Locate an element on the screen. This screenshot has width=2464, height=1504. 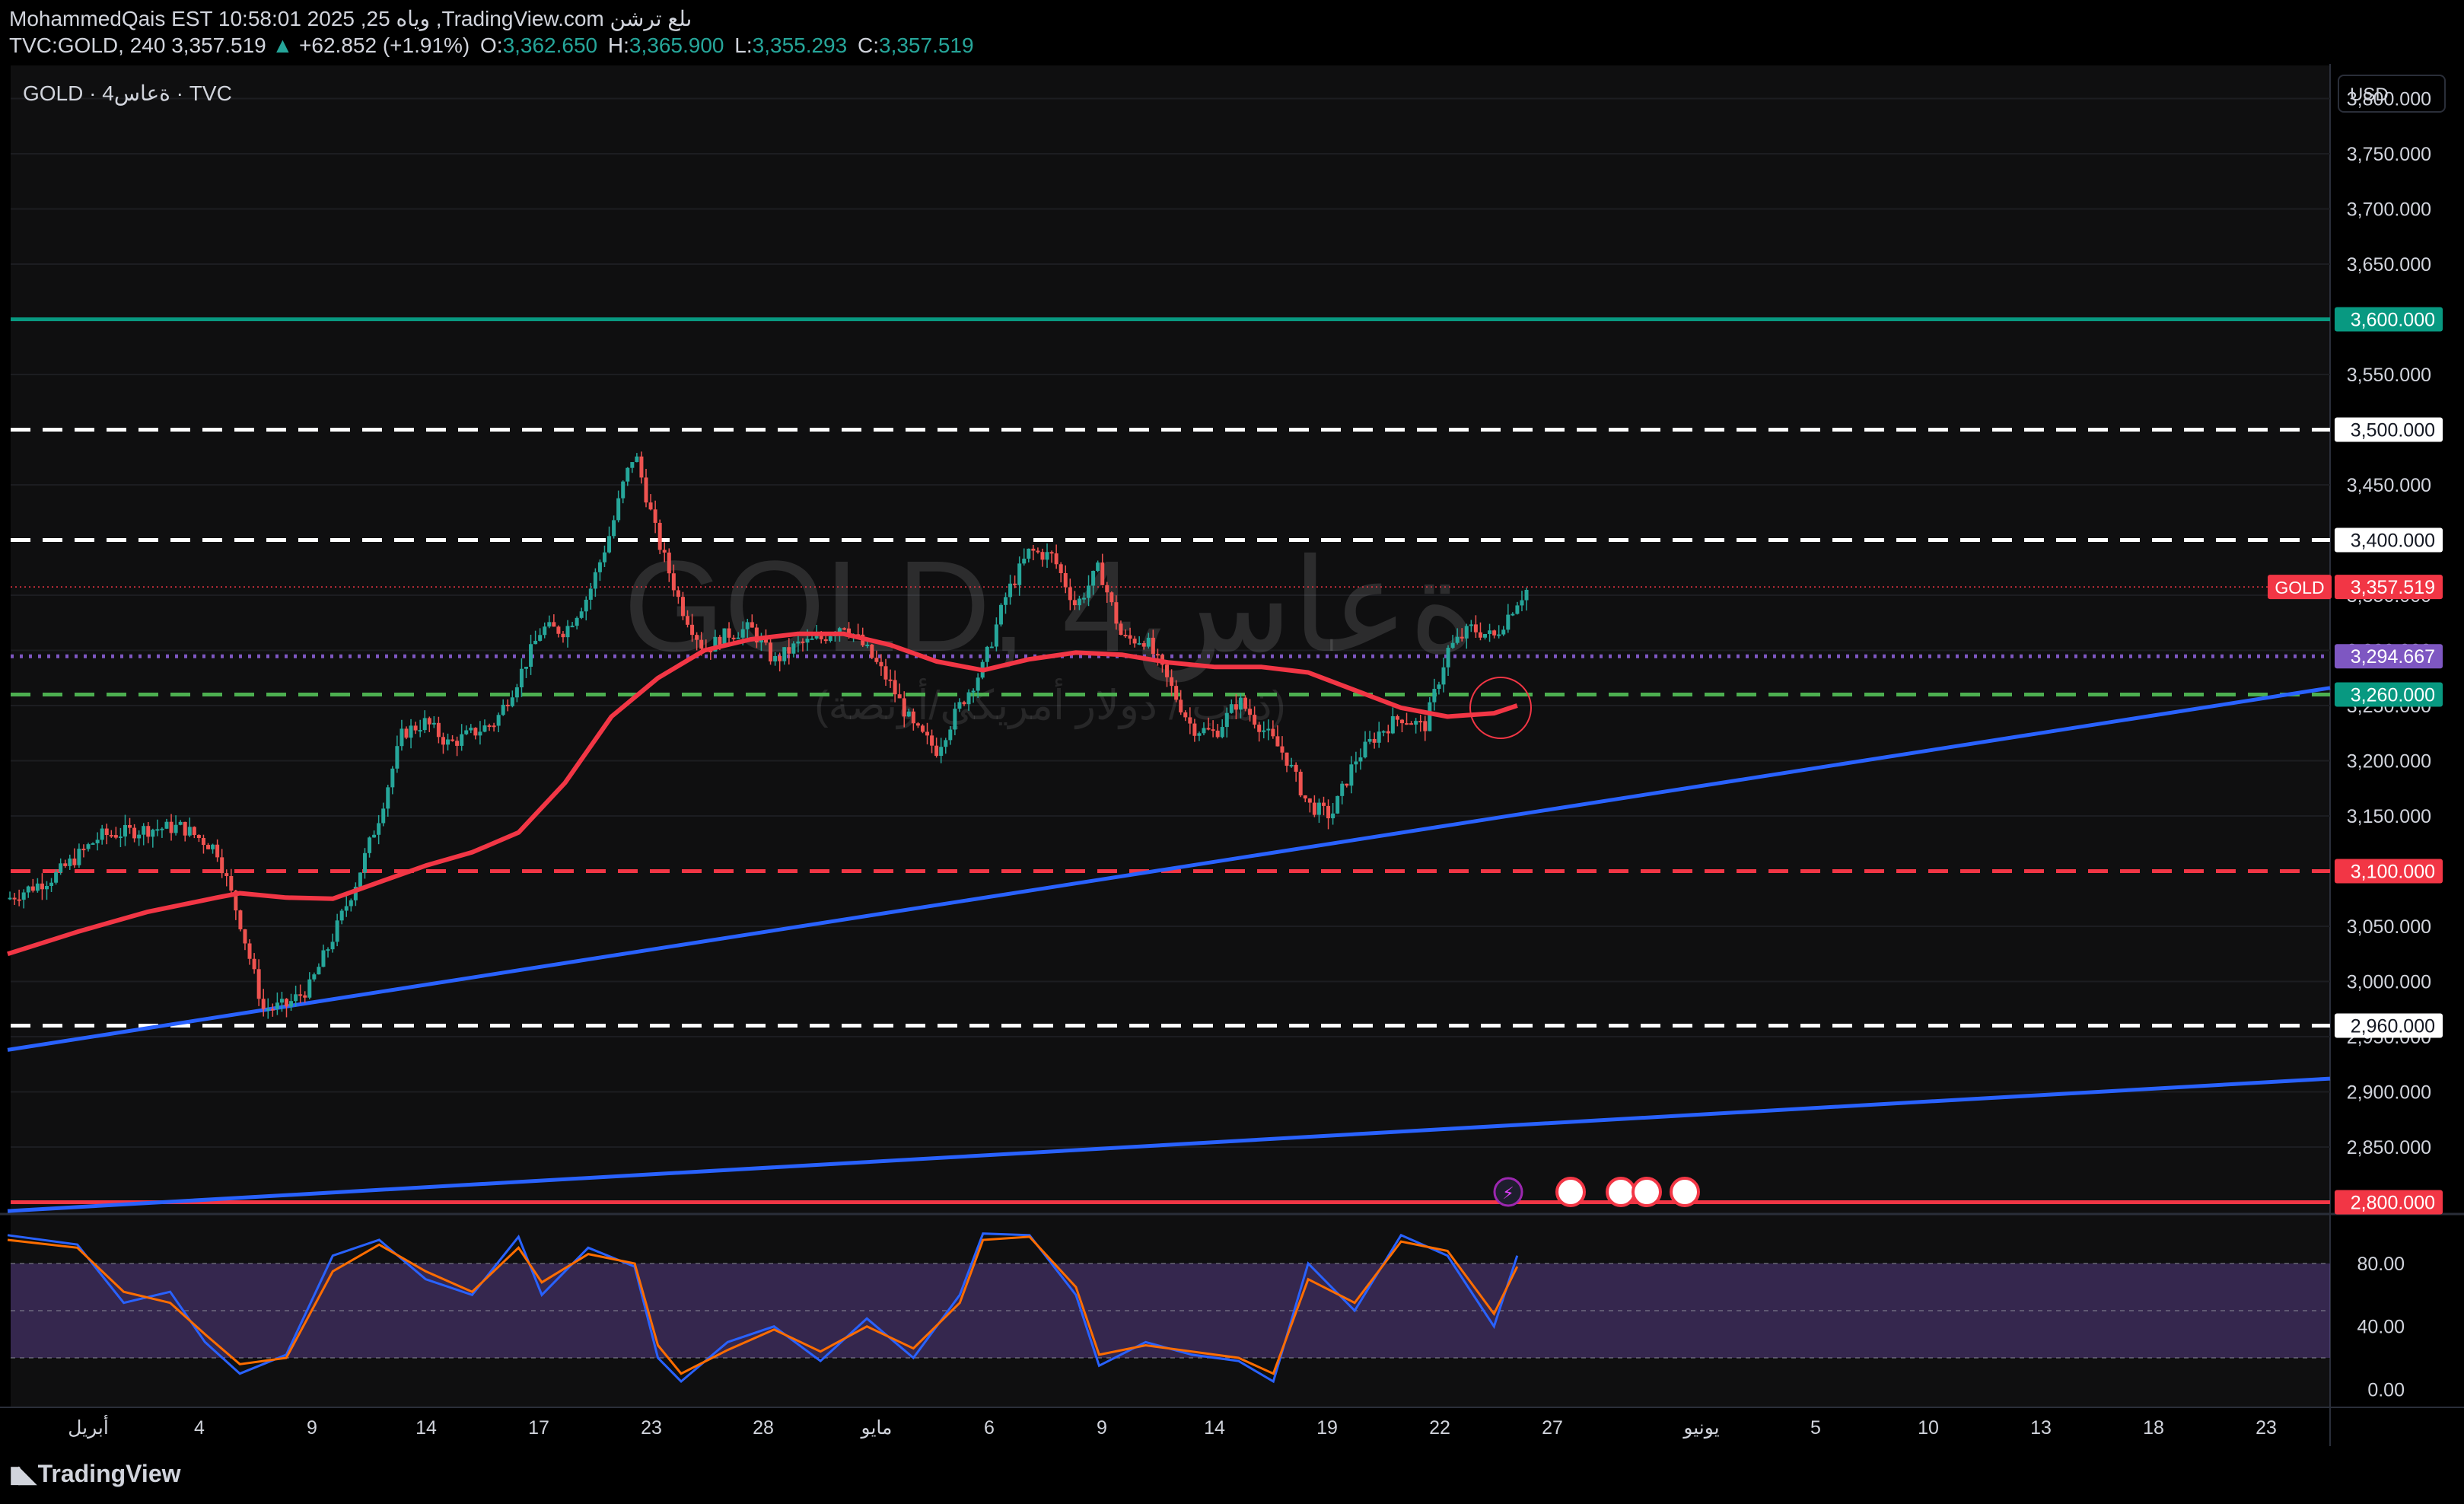
us-flag-icon is located at coordinates (1647, 1192).